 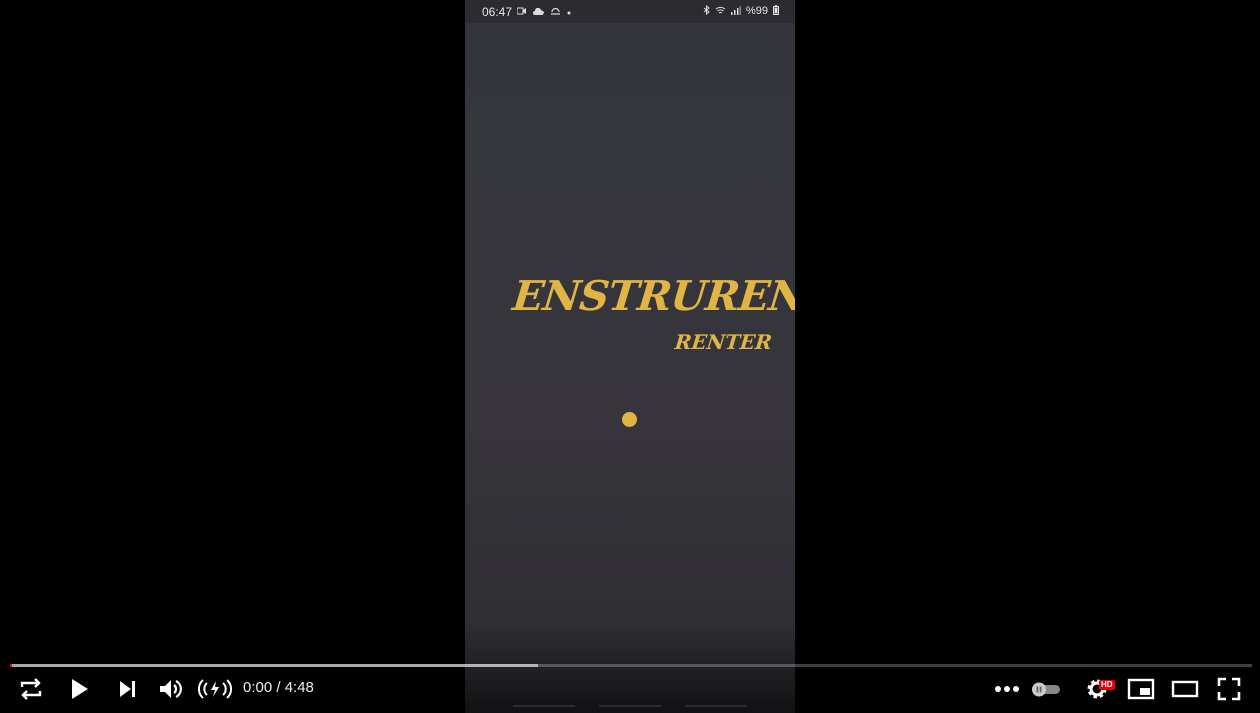 I want to click on android-status-bar: 06:47 %99, so click(x=630, y=11).